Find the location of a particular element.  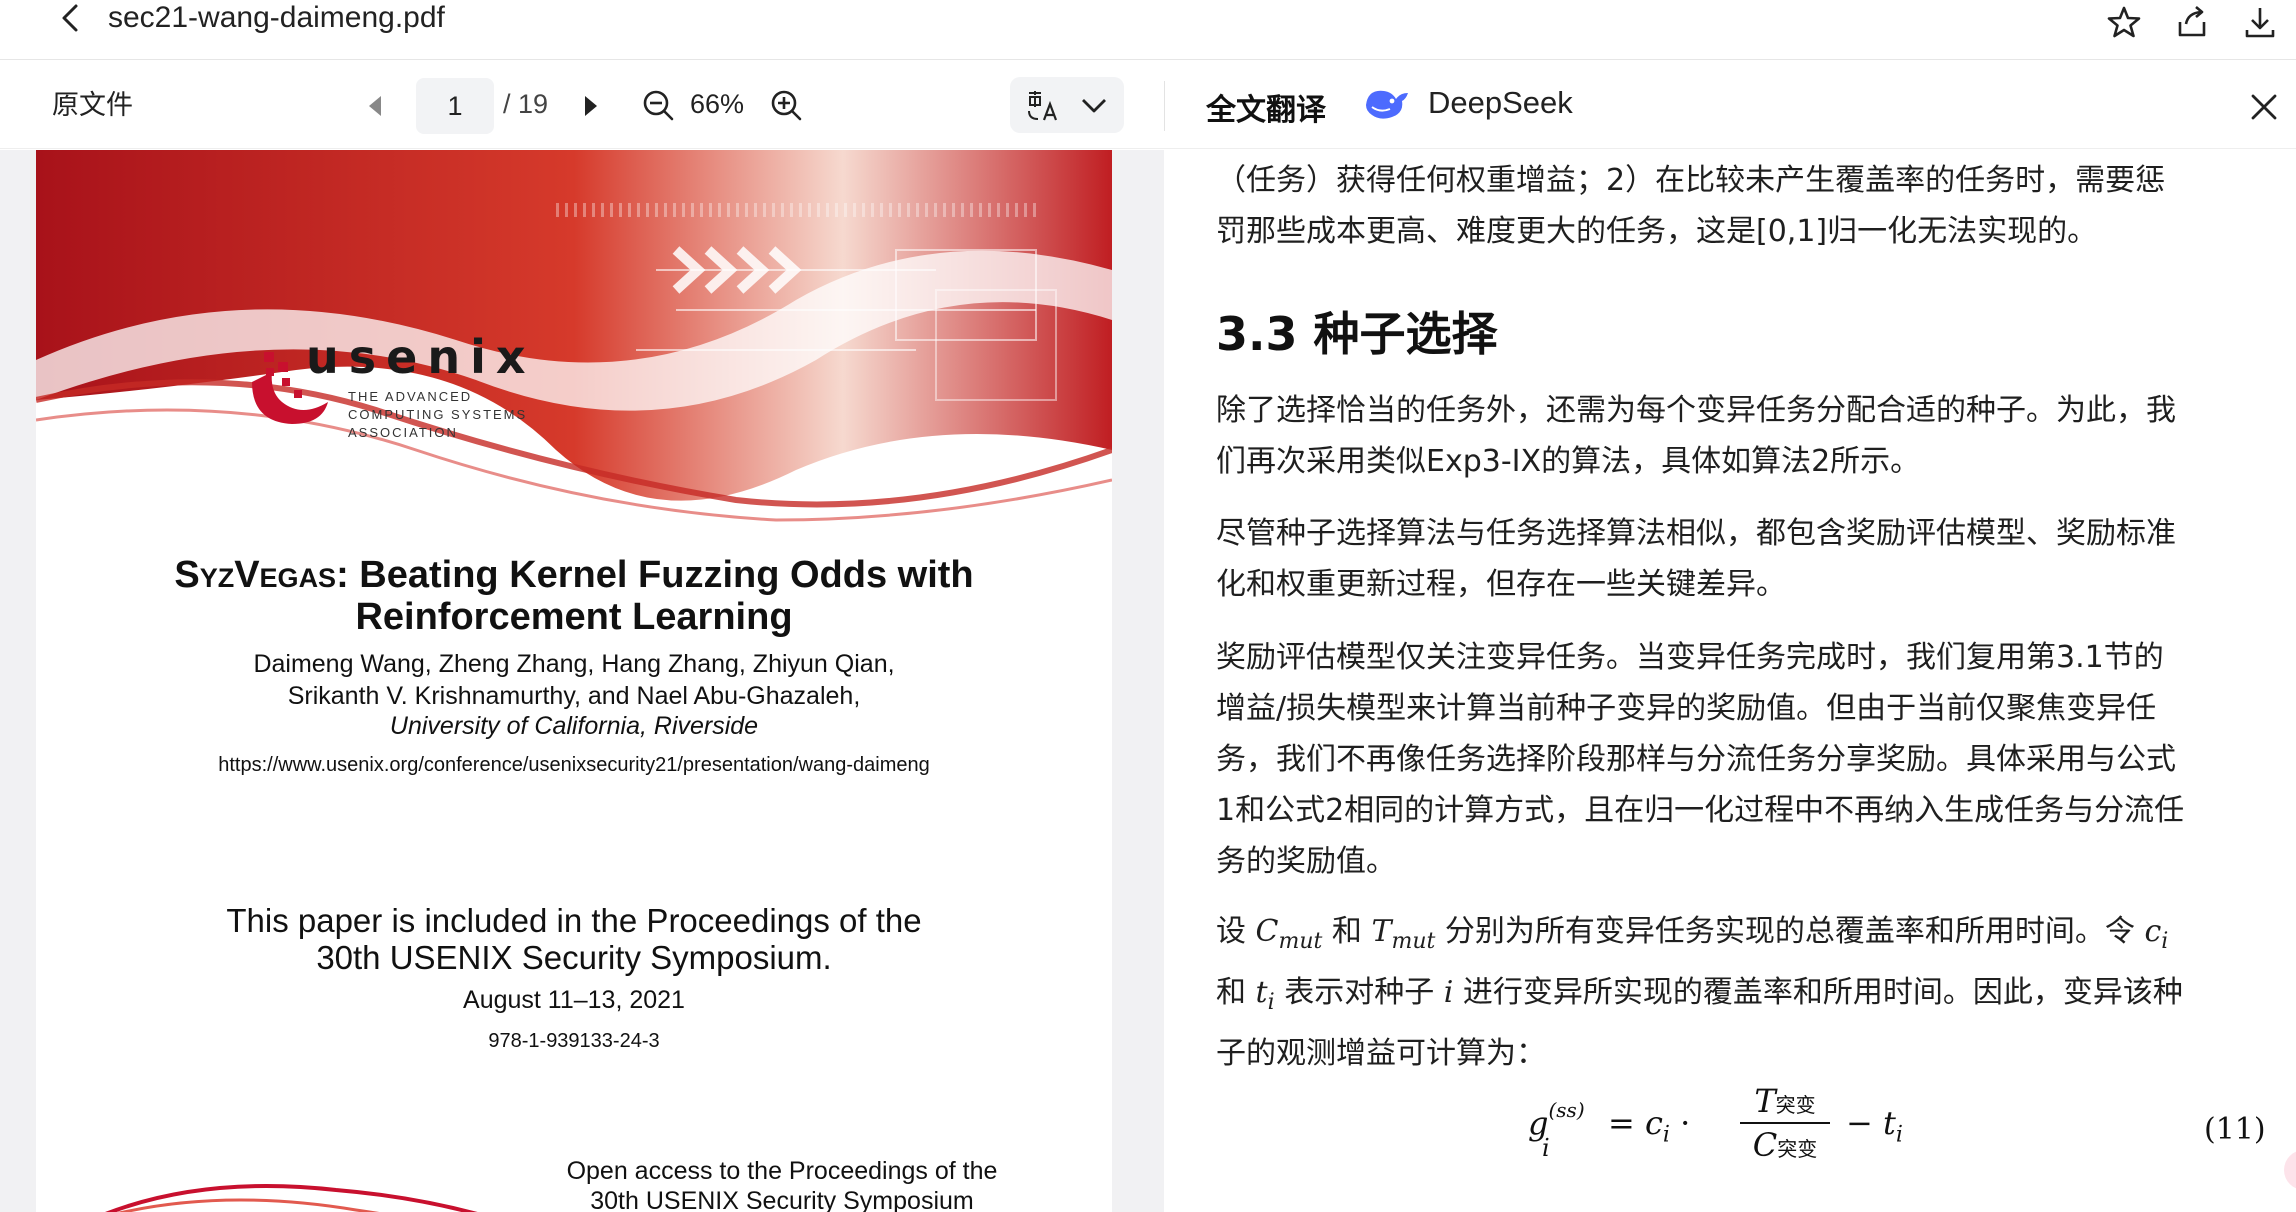

math-T: T is located at coordinates (1381, 931).